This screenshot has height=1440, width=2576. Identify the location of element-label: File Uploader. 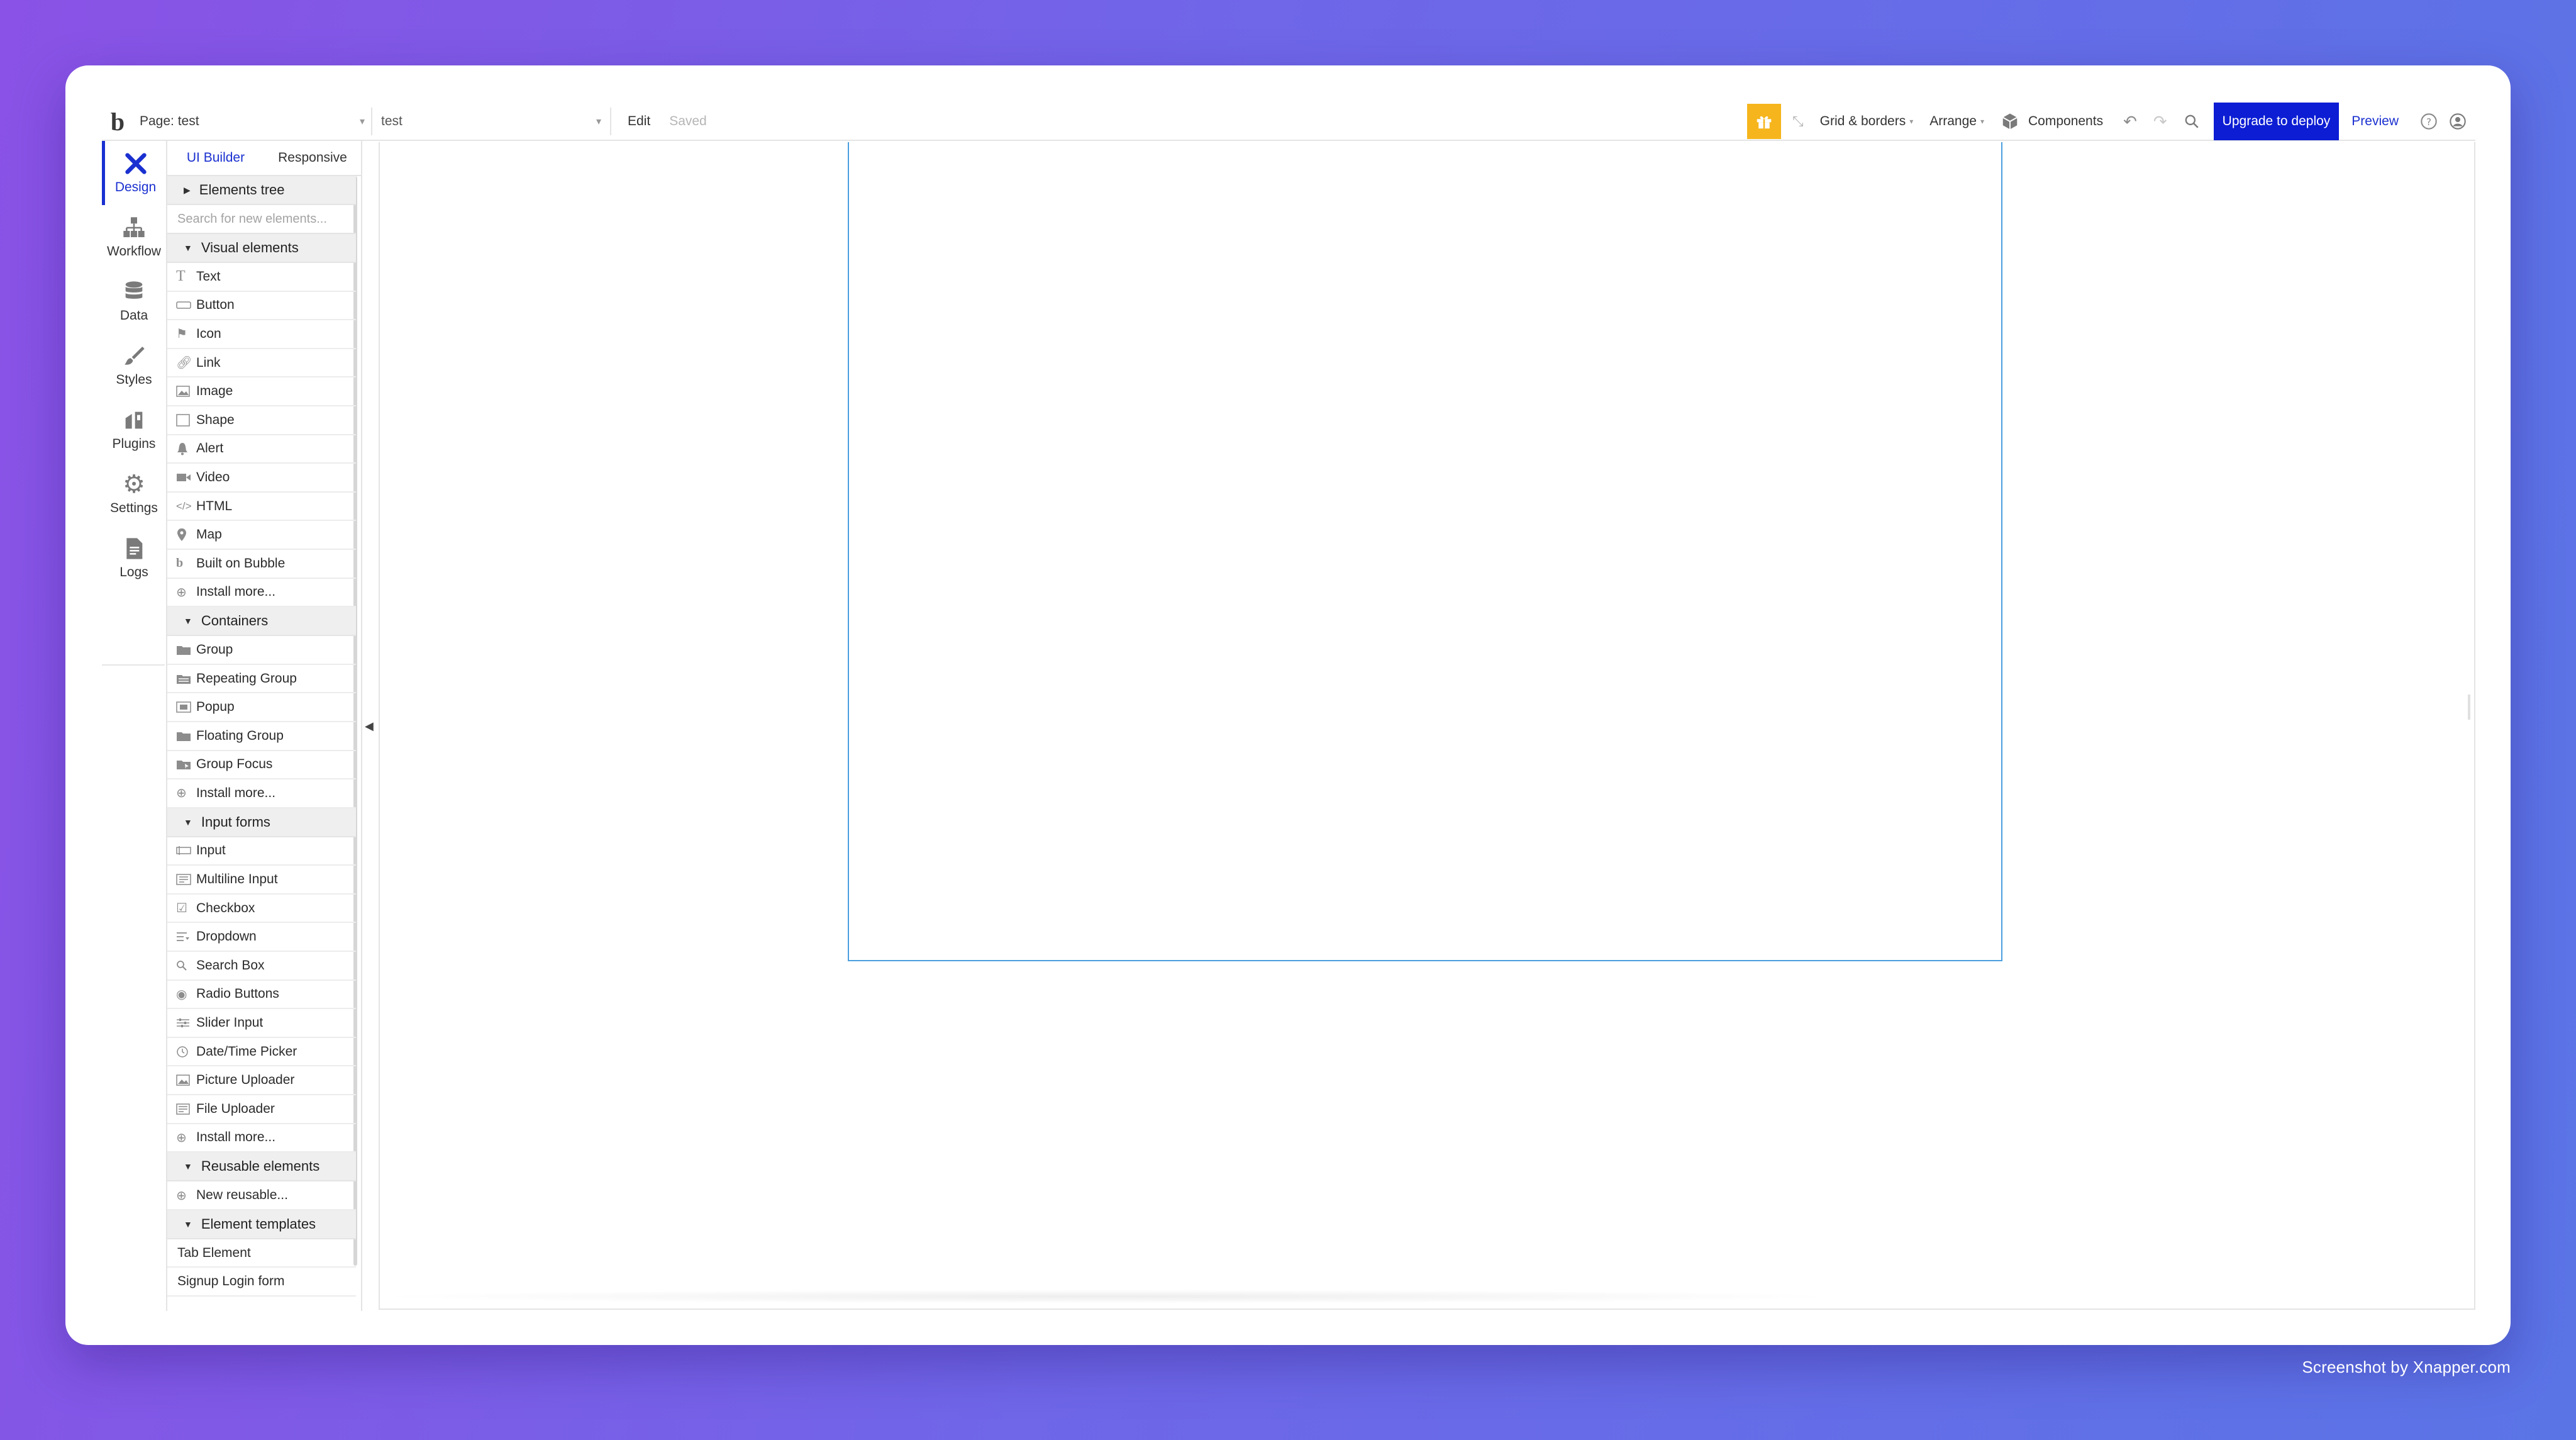
(235, 1108).